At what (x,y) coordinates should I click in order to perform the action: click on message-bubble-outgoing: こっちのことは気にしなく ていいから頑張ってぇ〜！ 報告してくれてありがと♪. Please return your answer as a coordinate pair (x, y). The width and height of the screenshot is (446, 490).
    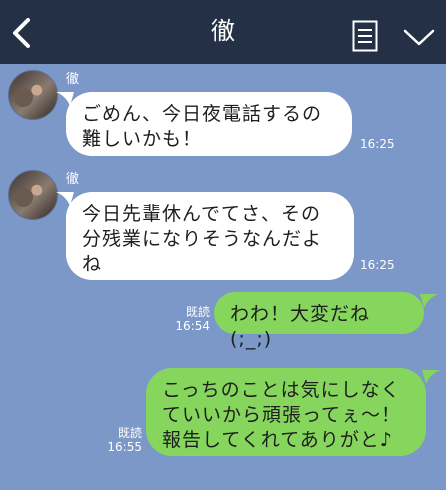
    Looking at the image, I should click on (286, 412).